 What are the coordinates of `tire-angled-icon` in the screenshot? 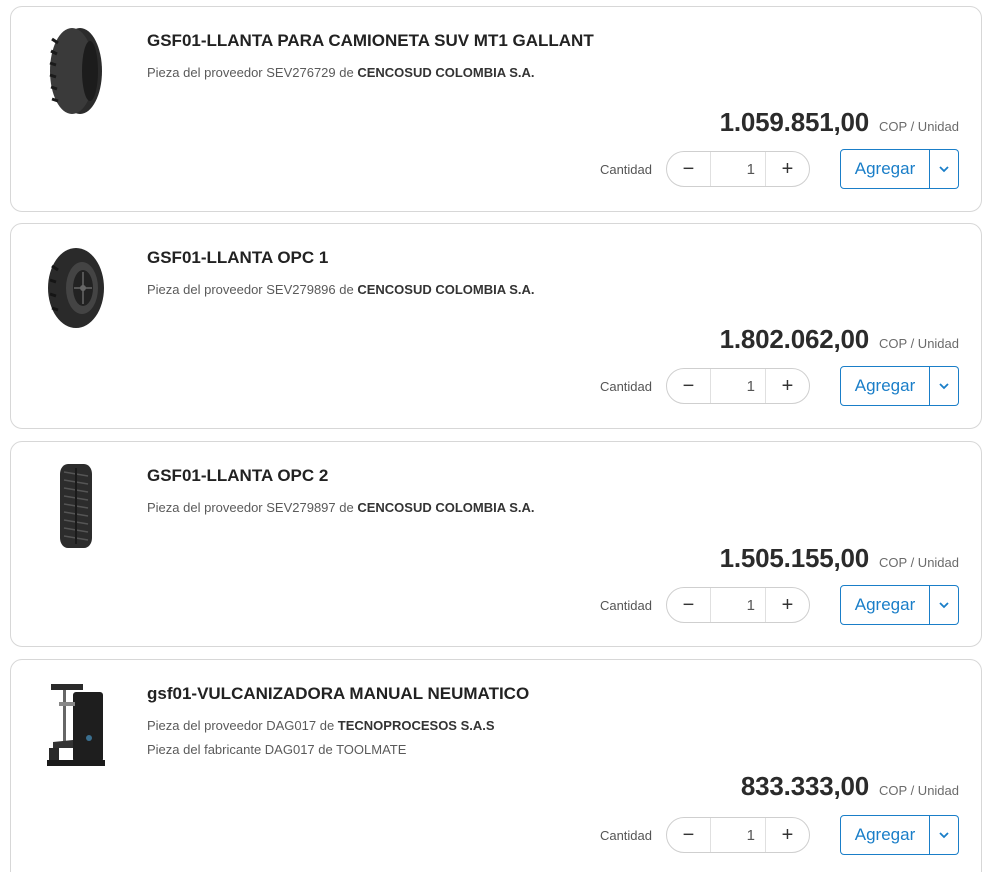 It's located at (76, 293).